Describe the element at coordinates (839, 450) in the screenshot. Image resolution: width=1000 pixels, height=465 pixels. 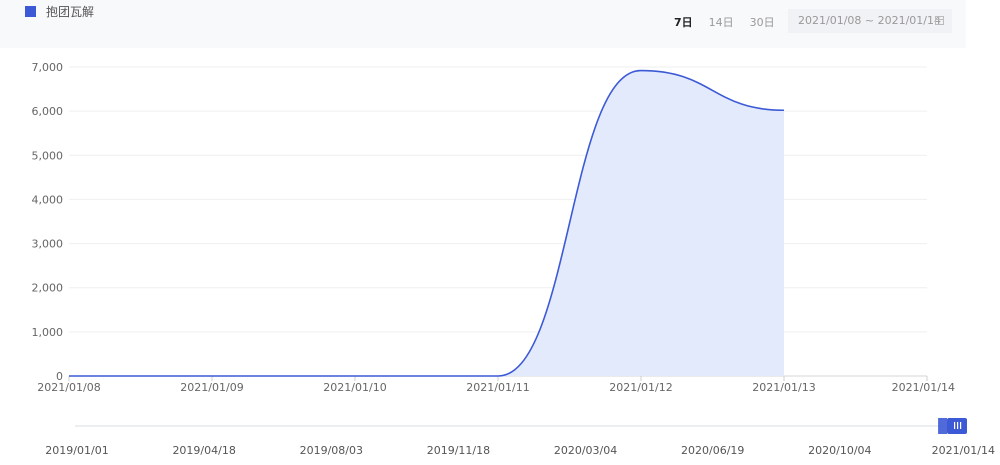
I see `slider-date-label: 2020/10/04` at that location.